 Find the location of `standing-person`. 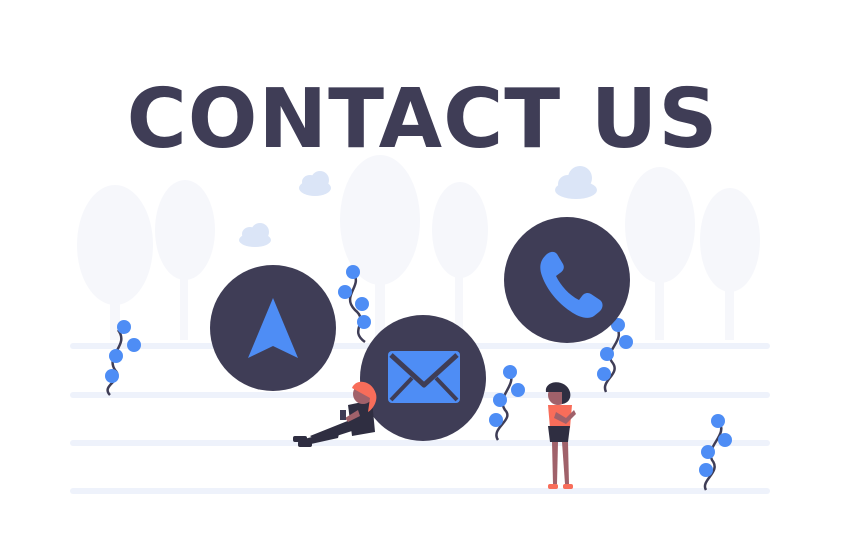

standing-person is located at coordinates (560, 435).